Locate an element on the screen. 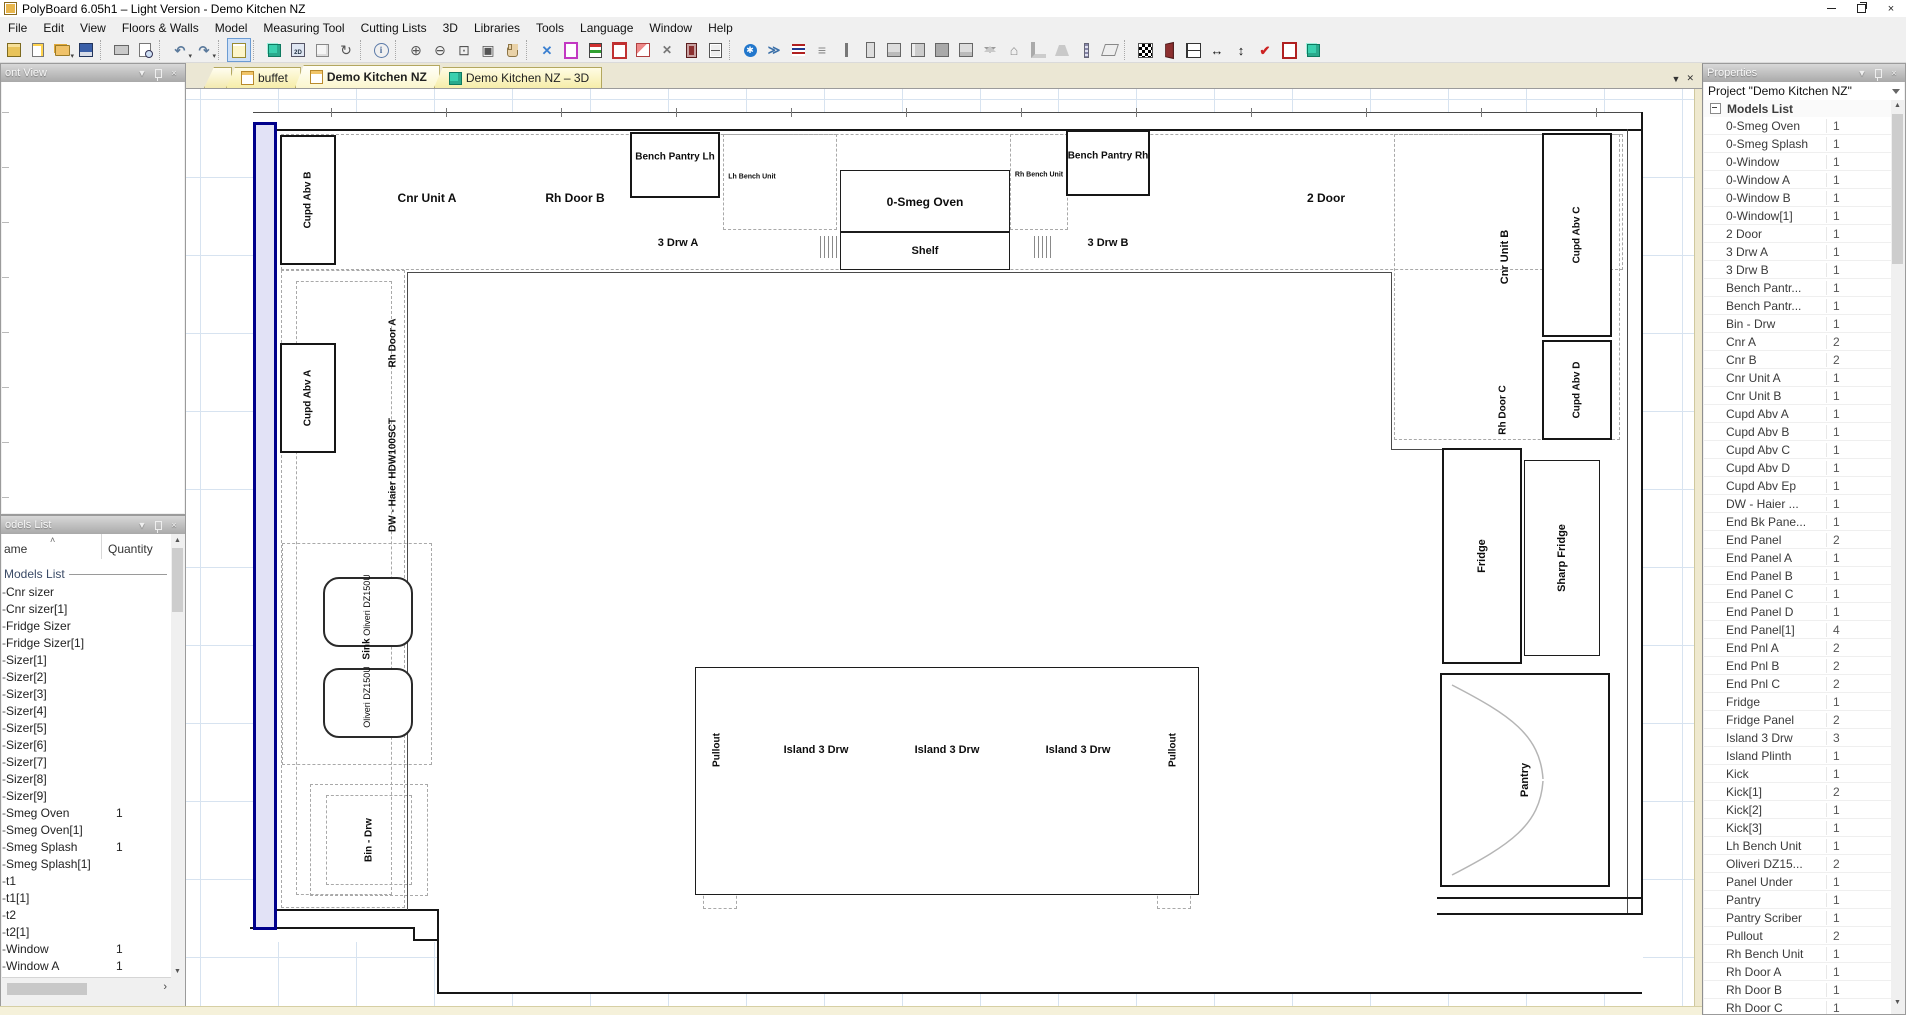 The image size is (1906, 1015). properties-model-row: 0-Window[1] 1 is located at coordinates (1797, 216).